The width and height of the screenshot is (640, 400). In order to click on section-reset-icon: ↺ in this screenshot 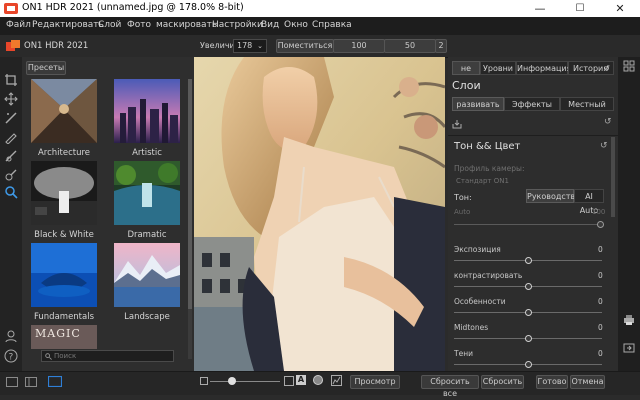, I will do `click(604, 146)`.